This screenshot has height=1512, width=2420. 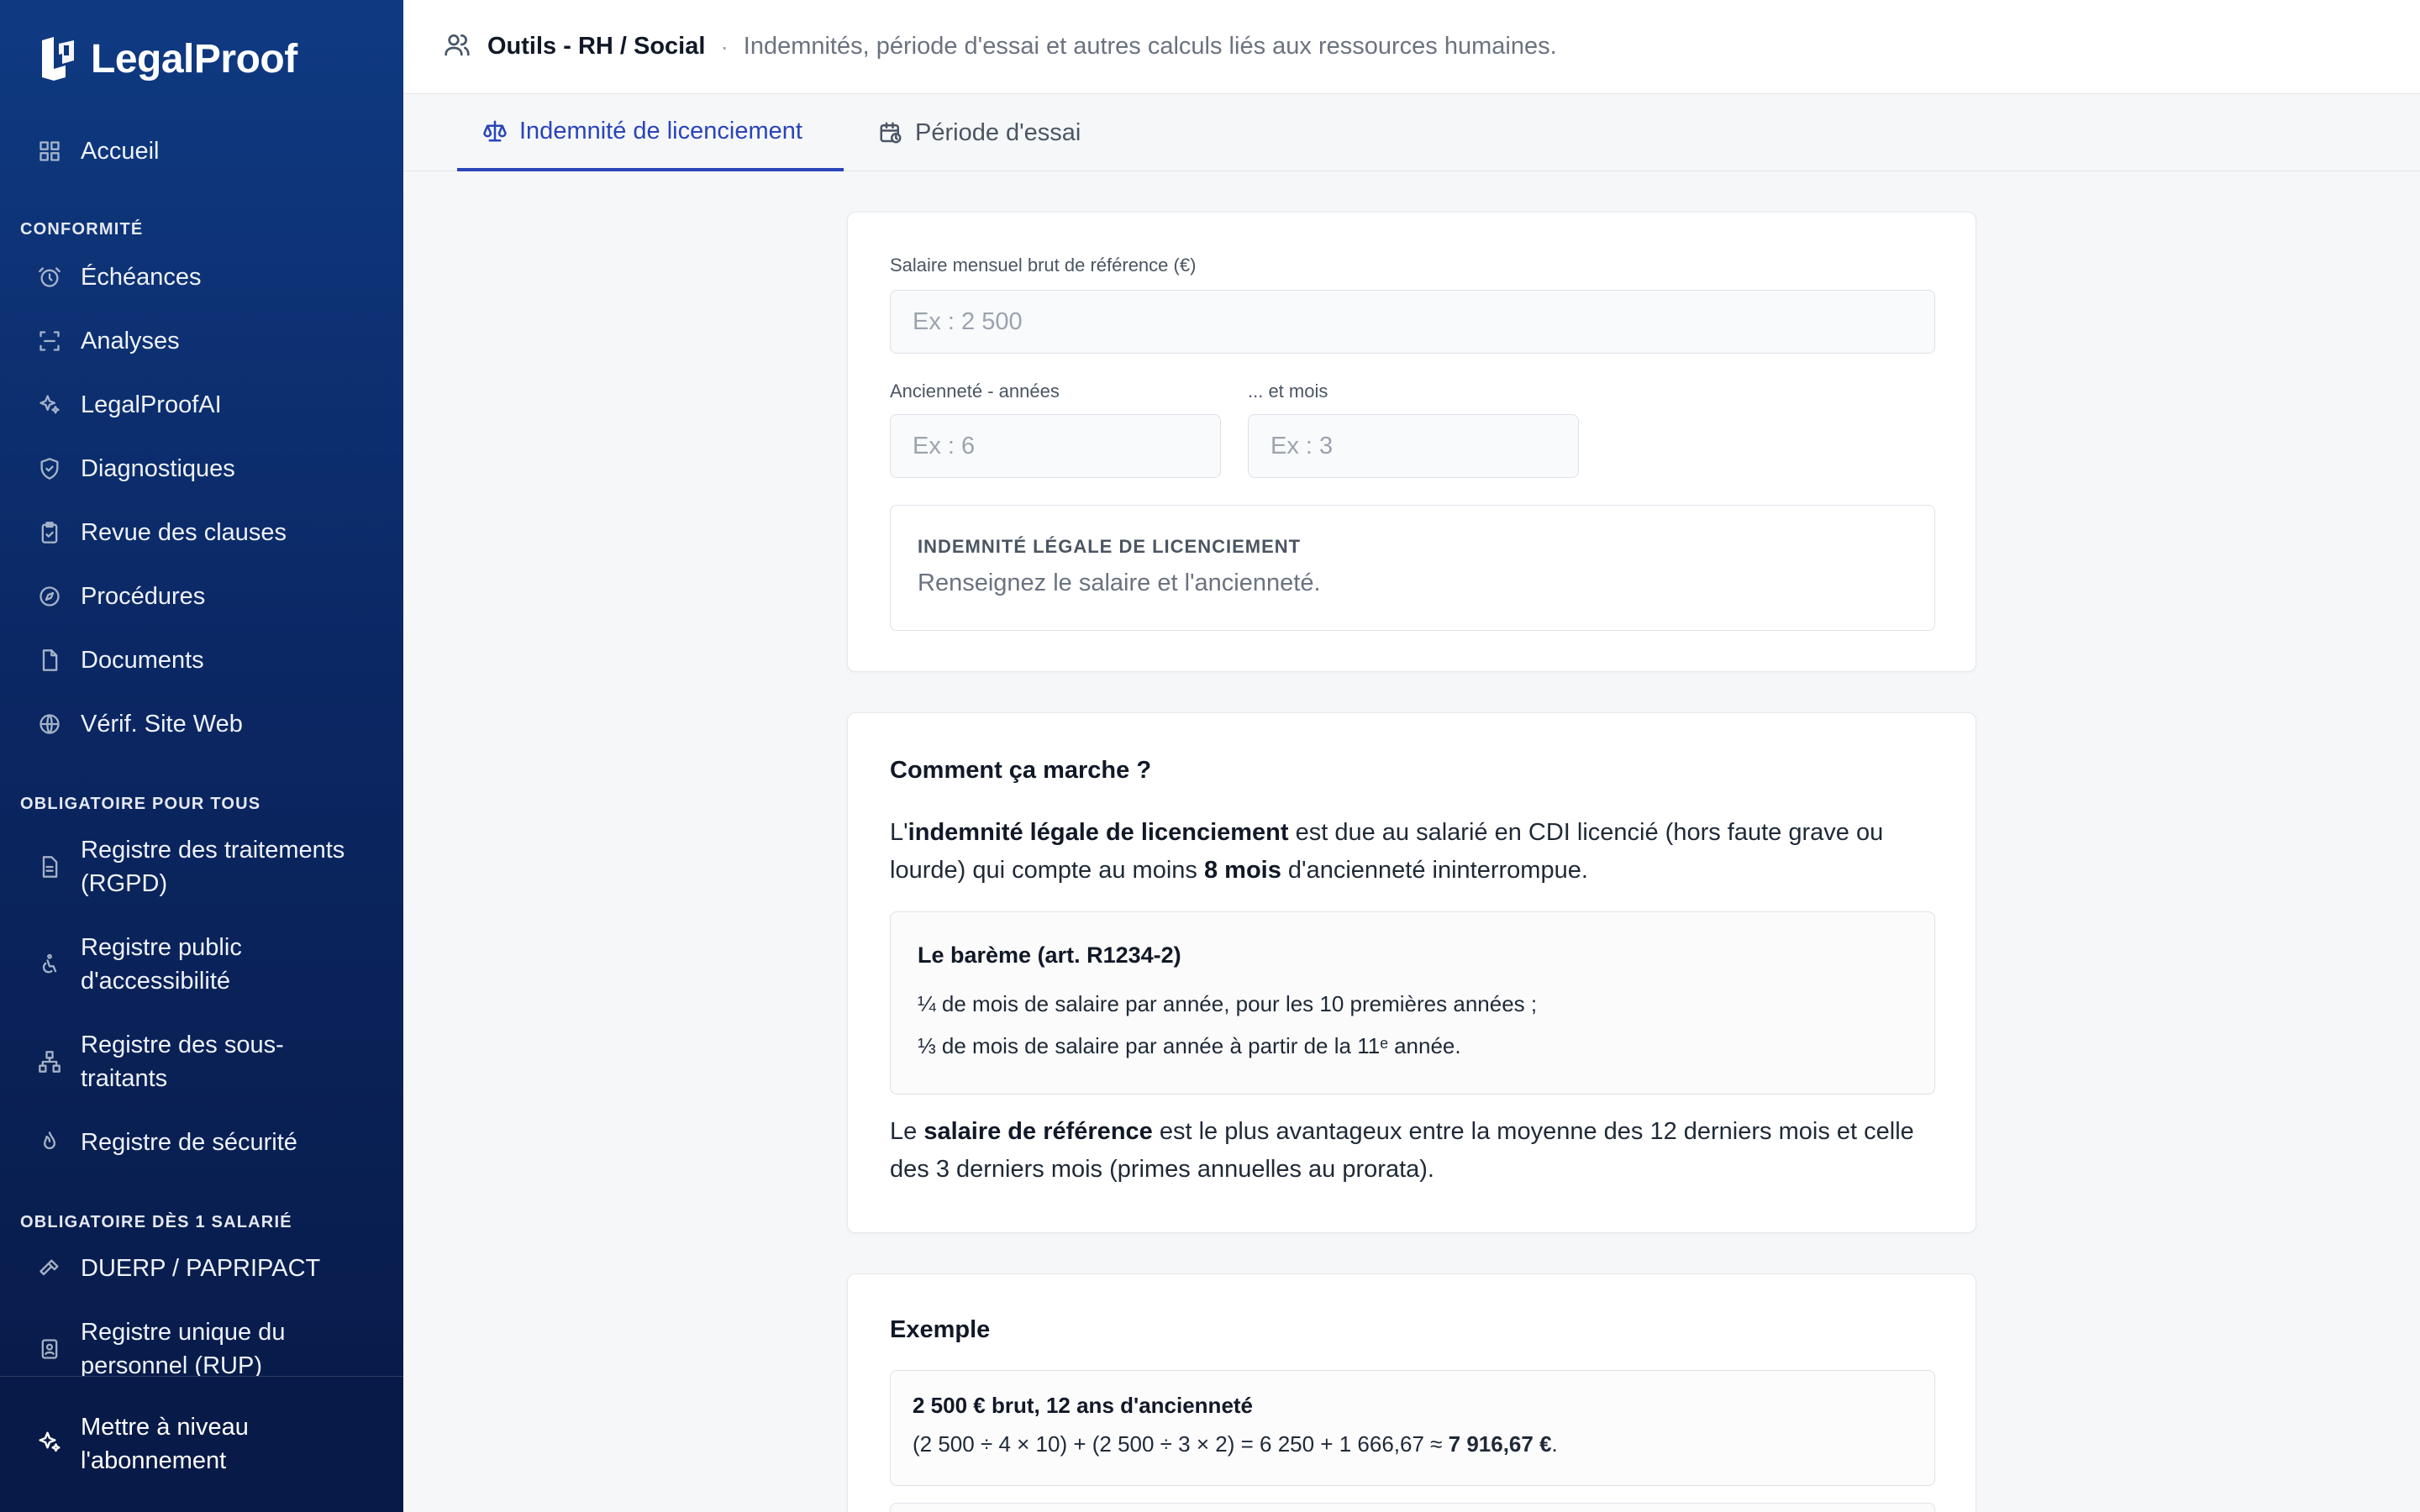 What do you see at coordinates (457, 46) in the screenshot?
I see `users-icon` at bounding box center [457, 46].